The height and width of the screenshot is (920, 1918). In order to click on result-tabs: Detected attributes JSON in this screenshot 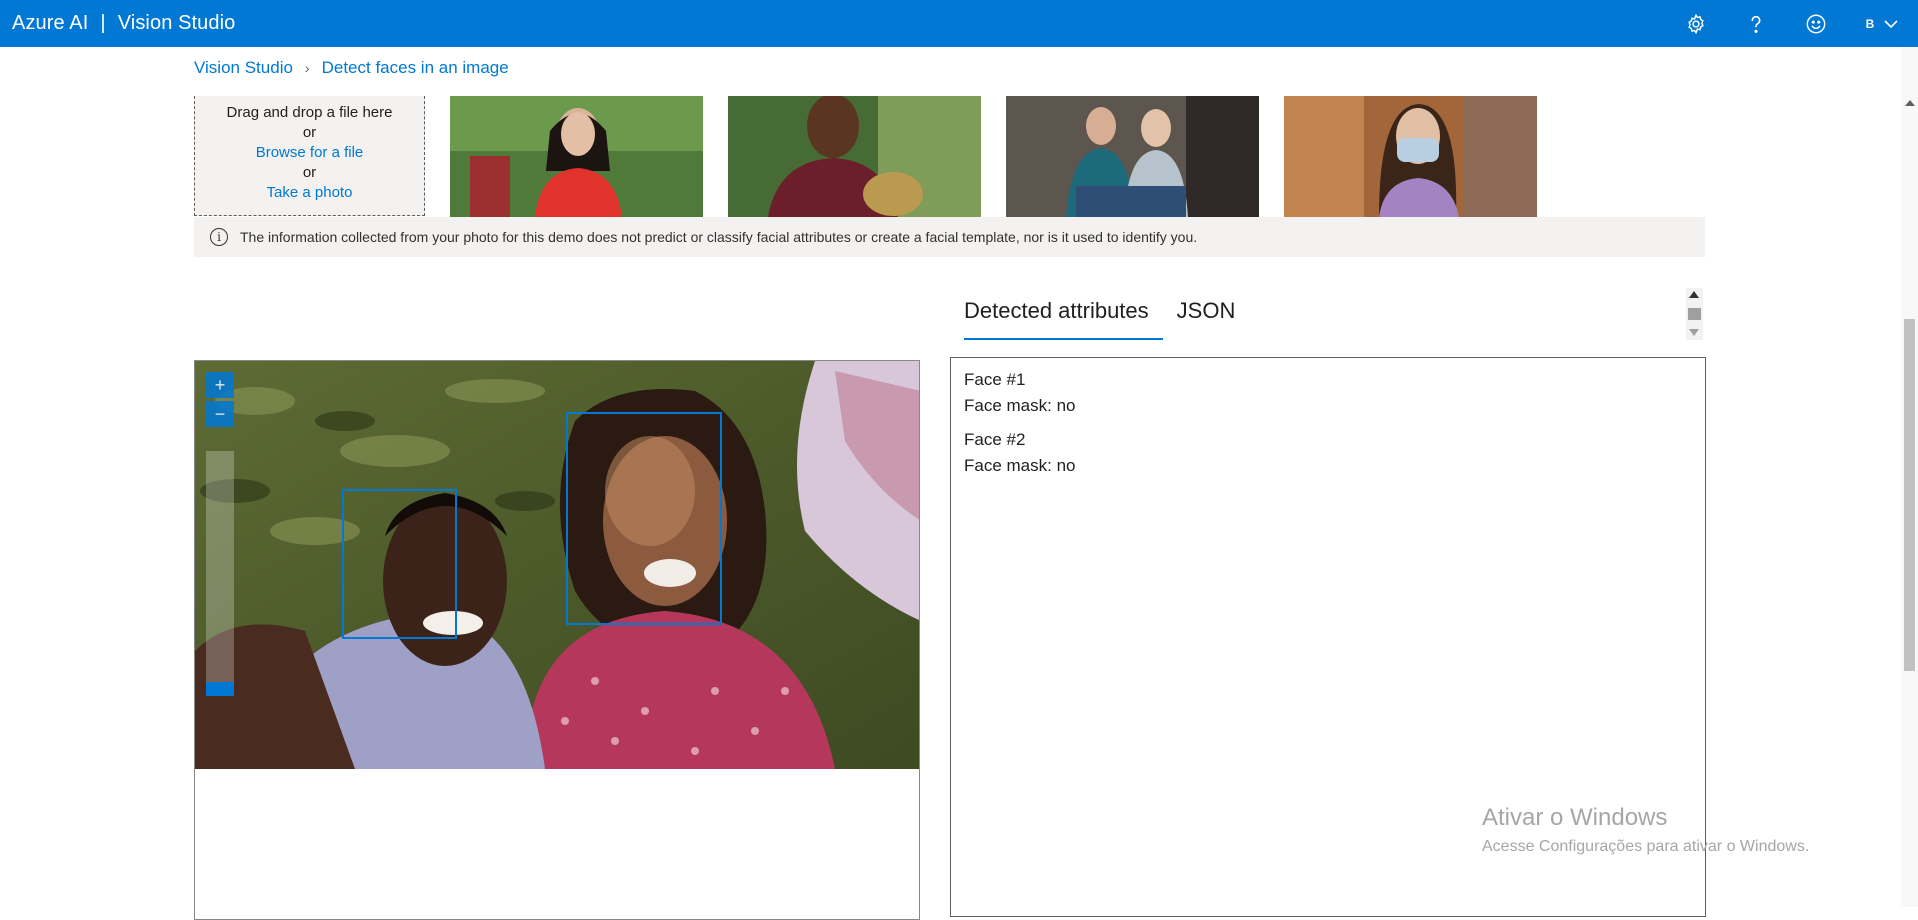, I will do `click(1099, 314)`.